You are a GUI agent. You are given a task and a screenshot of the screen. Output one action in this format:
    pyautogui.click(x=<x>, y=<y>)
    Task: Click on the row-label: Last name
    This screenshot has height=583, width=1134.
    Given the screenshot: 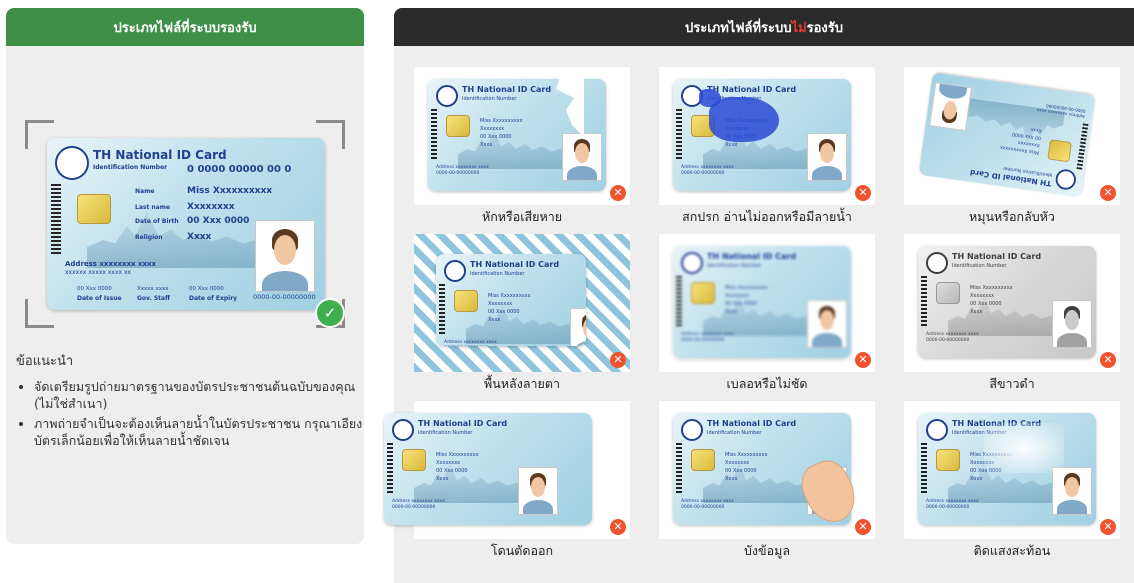 What is the action you would take?
    pyautogui.click(x=153, y=207)
    